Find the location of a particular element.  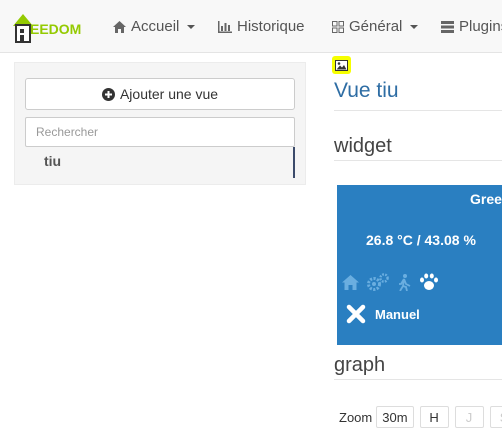

cogs-icon is located at coordinates (378, 282).